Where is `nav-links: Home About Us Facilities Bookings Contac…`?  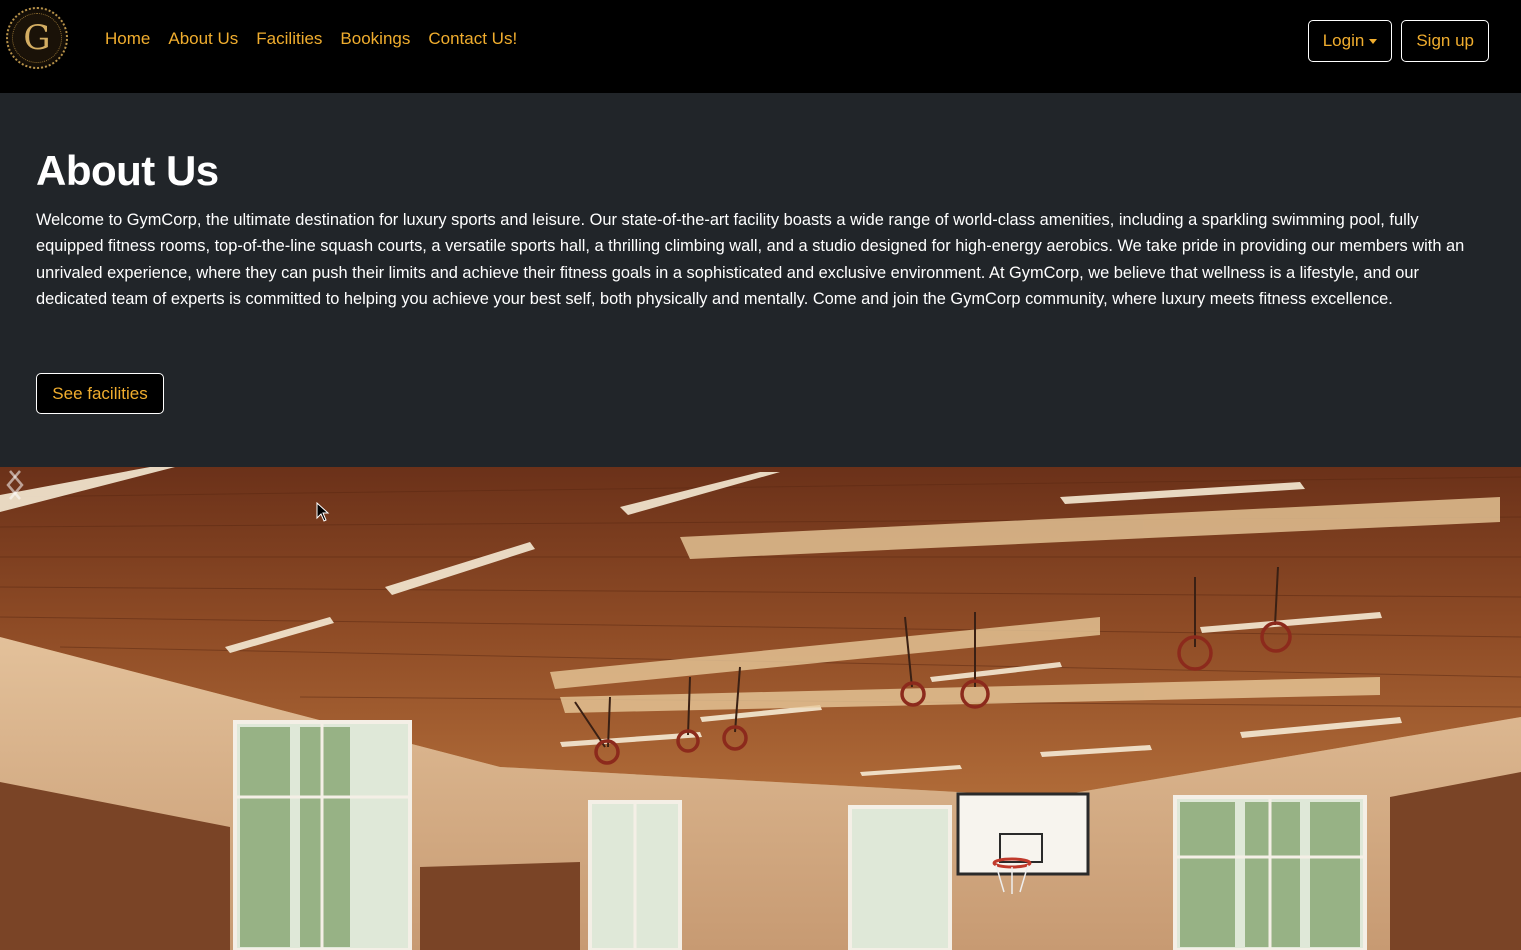 nav-links: Home About Us Facilities Bookings Contac… is located at coordinates (311, 39).